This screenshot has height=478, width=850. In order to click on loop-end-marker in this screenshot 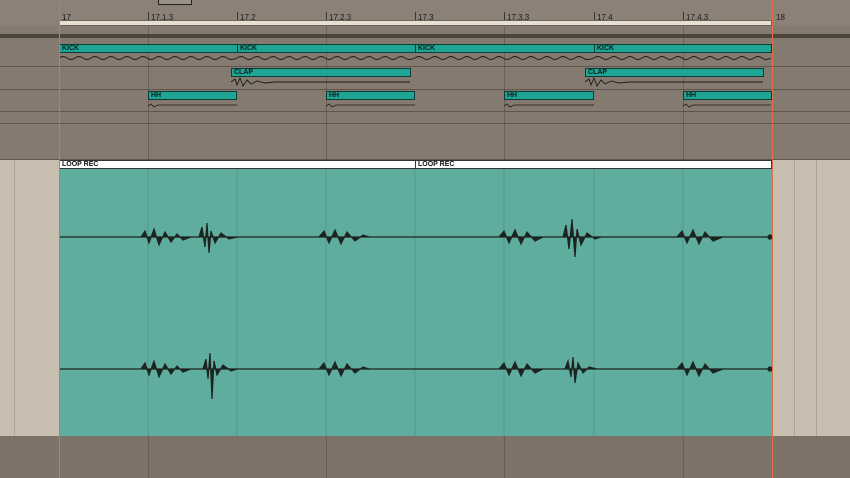, I will do `click(772, 239)`.